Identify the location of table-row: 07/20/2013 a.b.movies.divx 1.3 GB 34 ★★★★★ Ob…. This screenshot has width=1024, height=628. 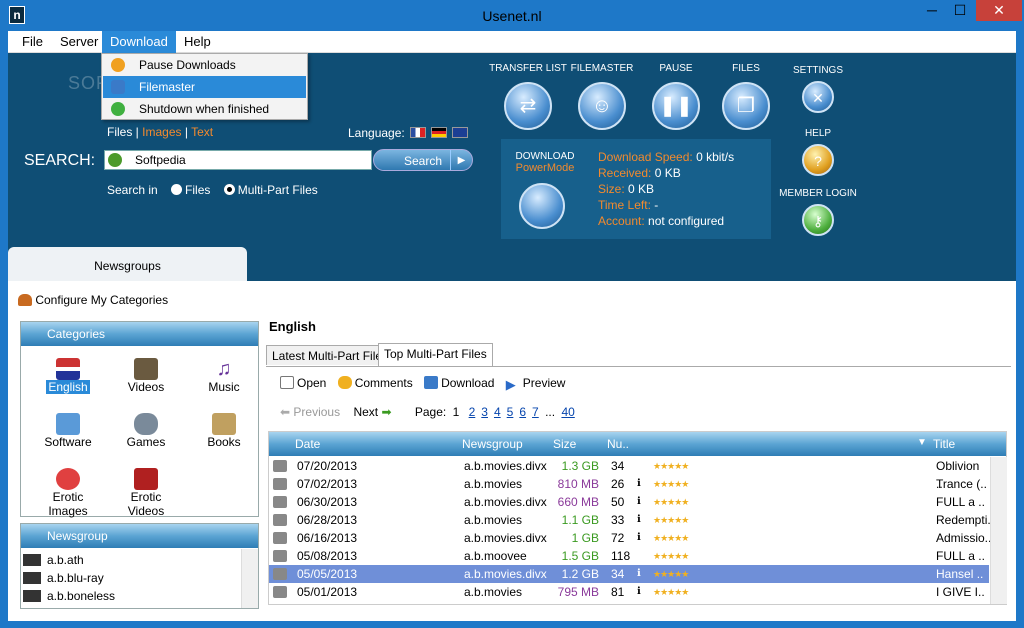
(629, 474).